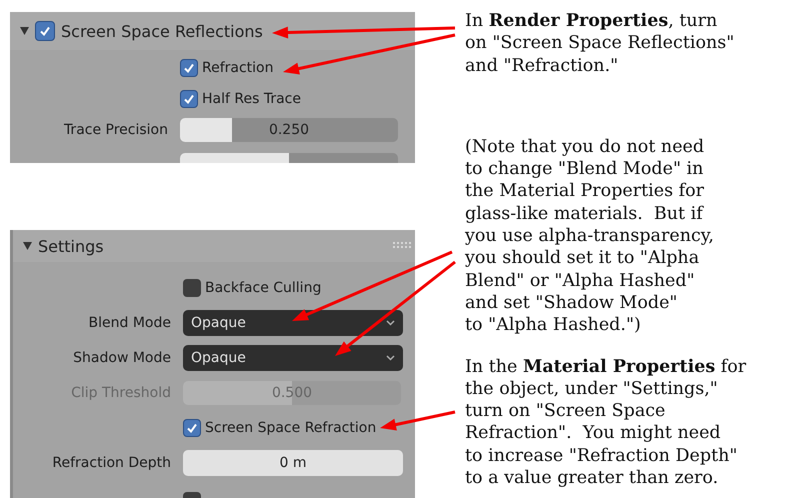  Describe the element at coordinates (290, 428) in the screenshot. I see `checkbox-label: Screen Space Refraction` at that location.